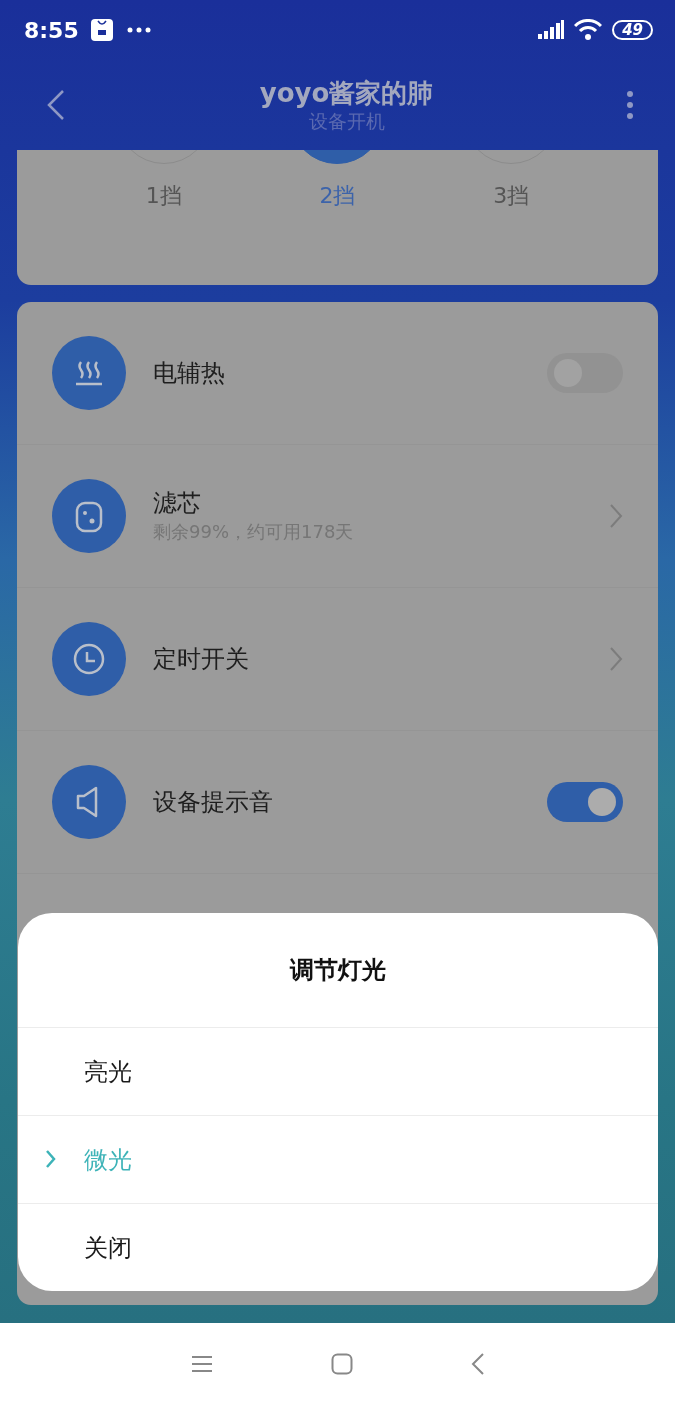  What do you see at coordinates (138, 30) in the screenshot?
I see `more-notifications-icon` at bounding box center [138, 30].